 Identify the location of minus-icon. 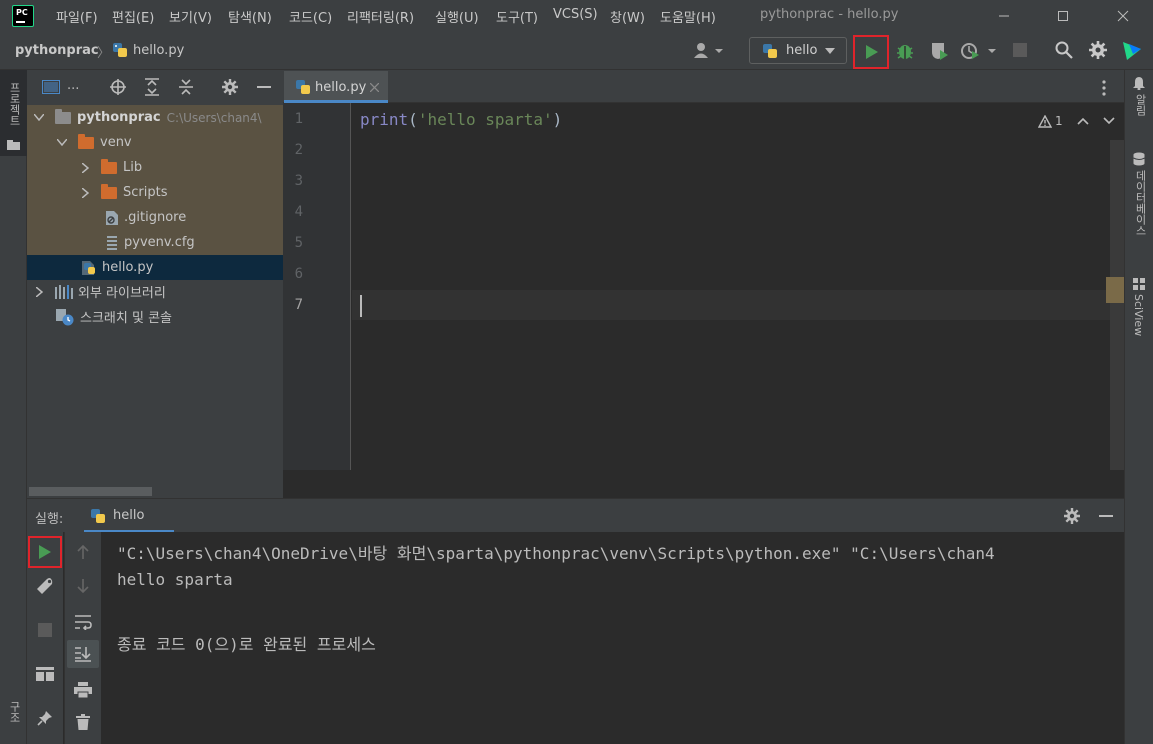
(264, 87).